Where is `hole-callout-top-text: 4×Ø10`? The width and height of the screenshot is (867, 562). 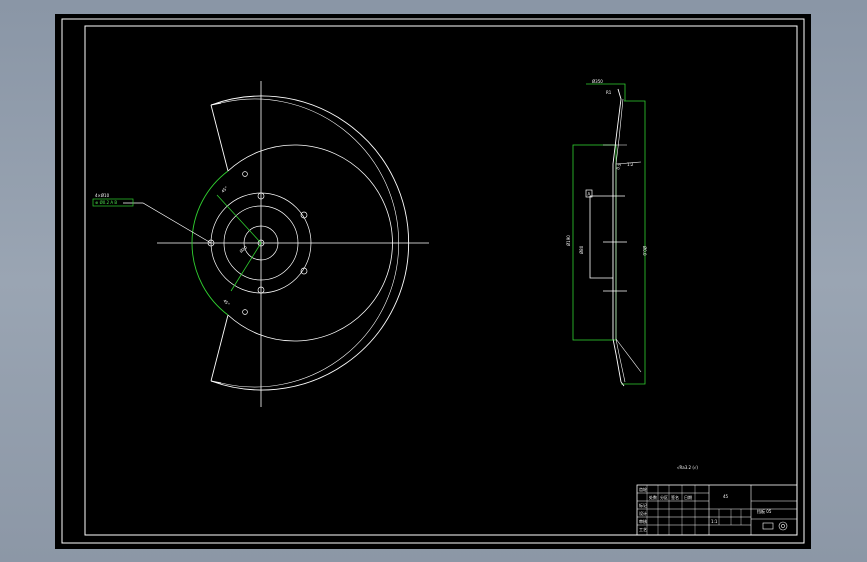 hole-callout-top-text: 4×Ø10 is located at coordinates (102, 195).